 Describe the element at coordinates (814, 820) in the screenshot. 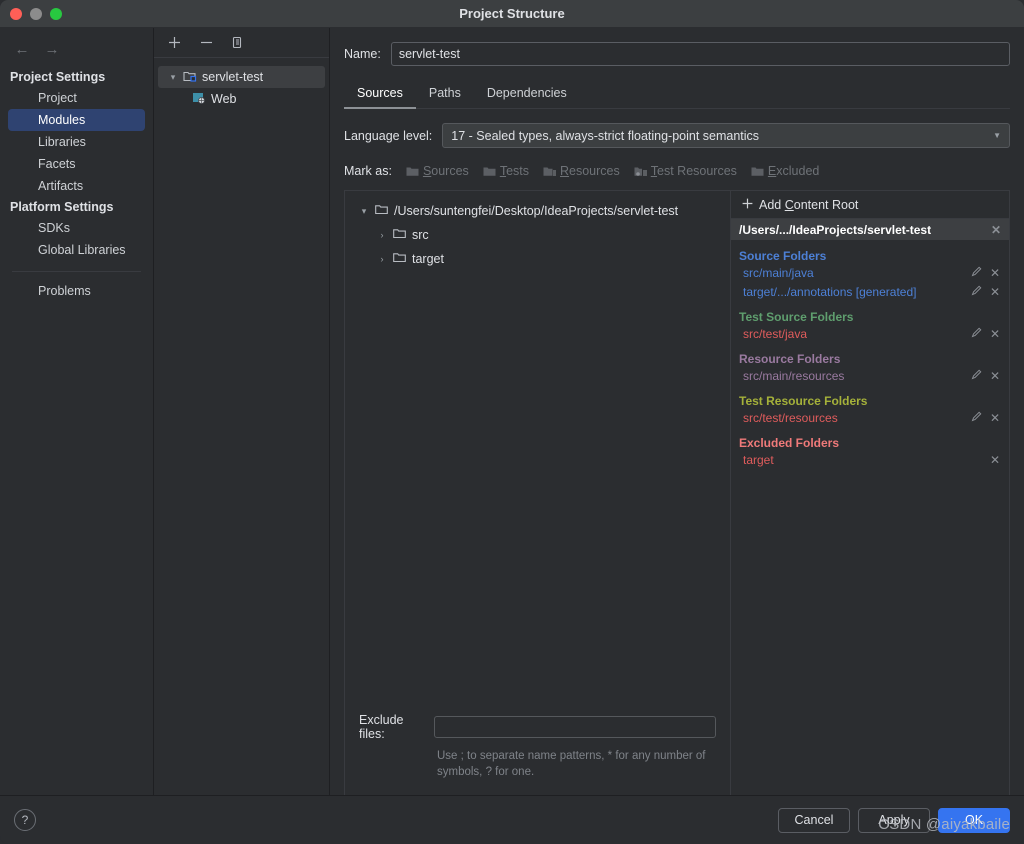

I see `cancel-button: Cancel` at that location.